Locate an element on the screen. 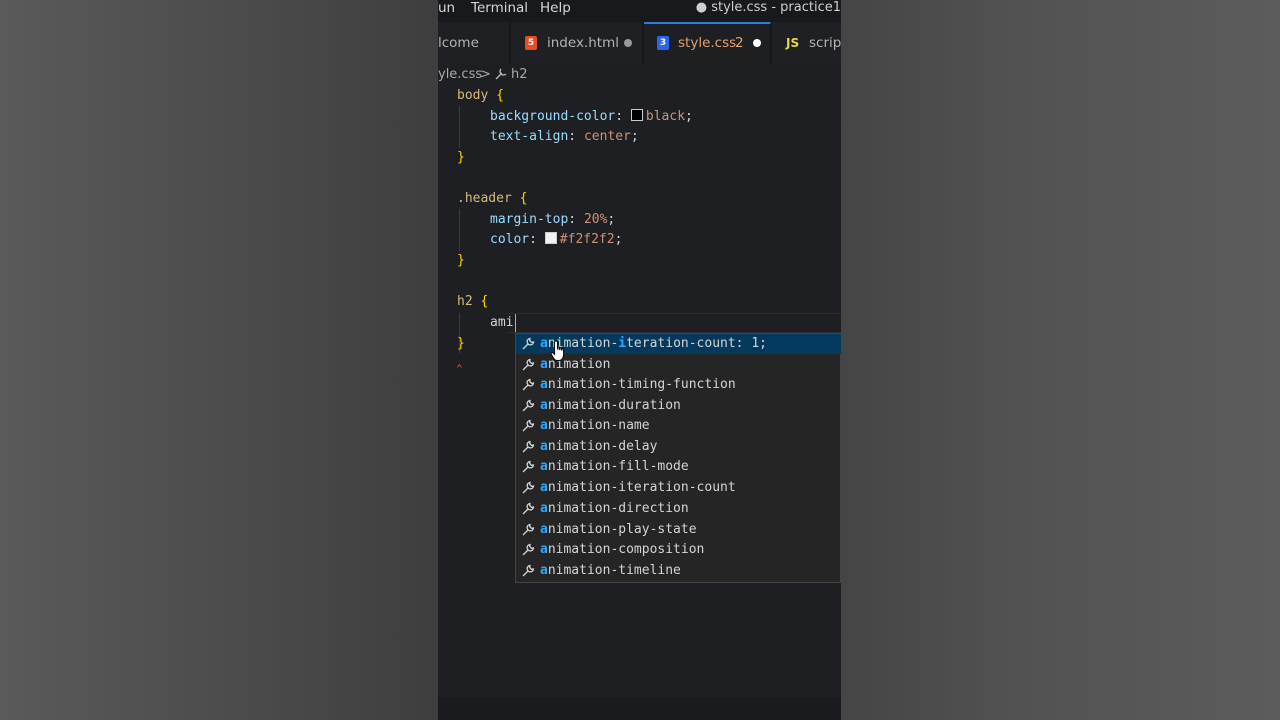 This screenshot has height=720, width=1280. menu-bar: un Terminal Help ● style.css - practice1 is located at coordinates (639, 11).